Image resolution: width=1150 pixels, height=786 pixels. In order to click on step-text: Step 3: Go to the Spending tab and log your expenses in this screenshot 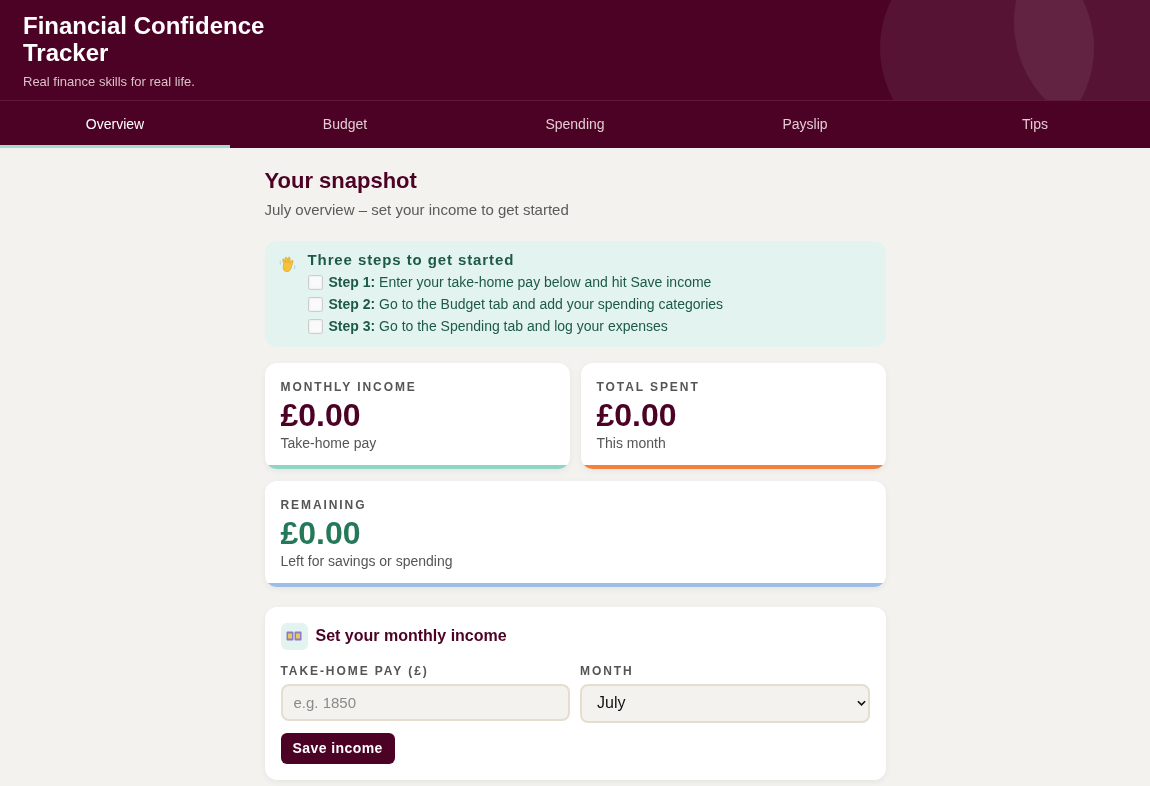, I will do `click(498, 326)`.